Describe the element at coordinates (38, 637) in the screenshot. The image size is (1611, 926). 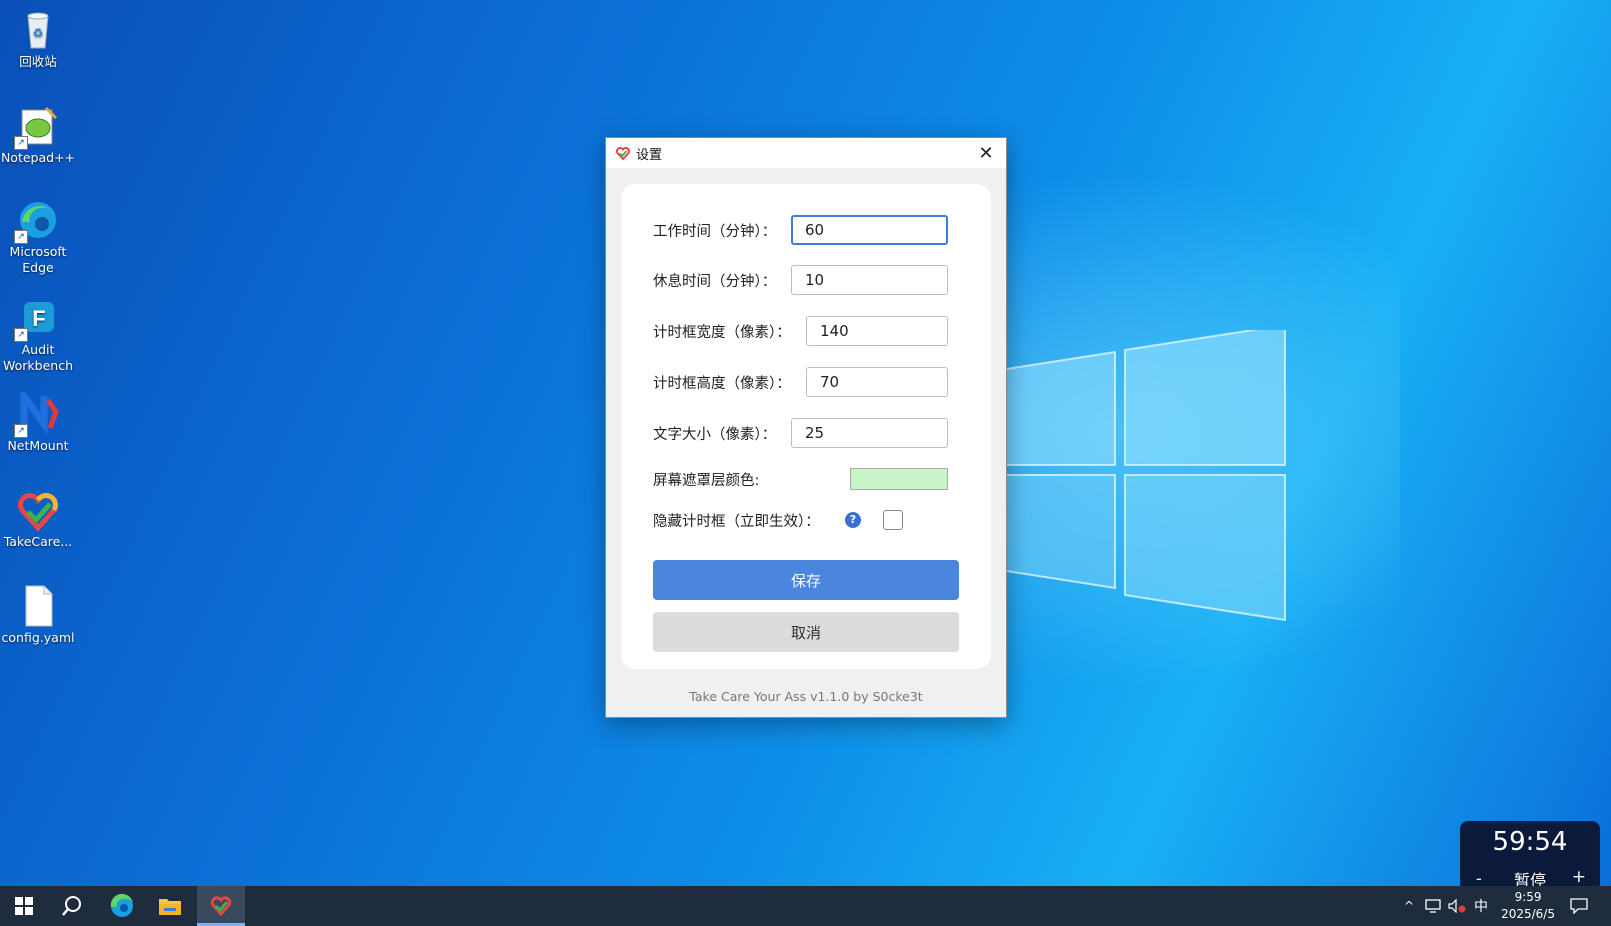
I see `desktop-icon-label: config.yaml` at that location.